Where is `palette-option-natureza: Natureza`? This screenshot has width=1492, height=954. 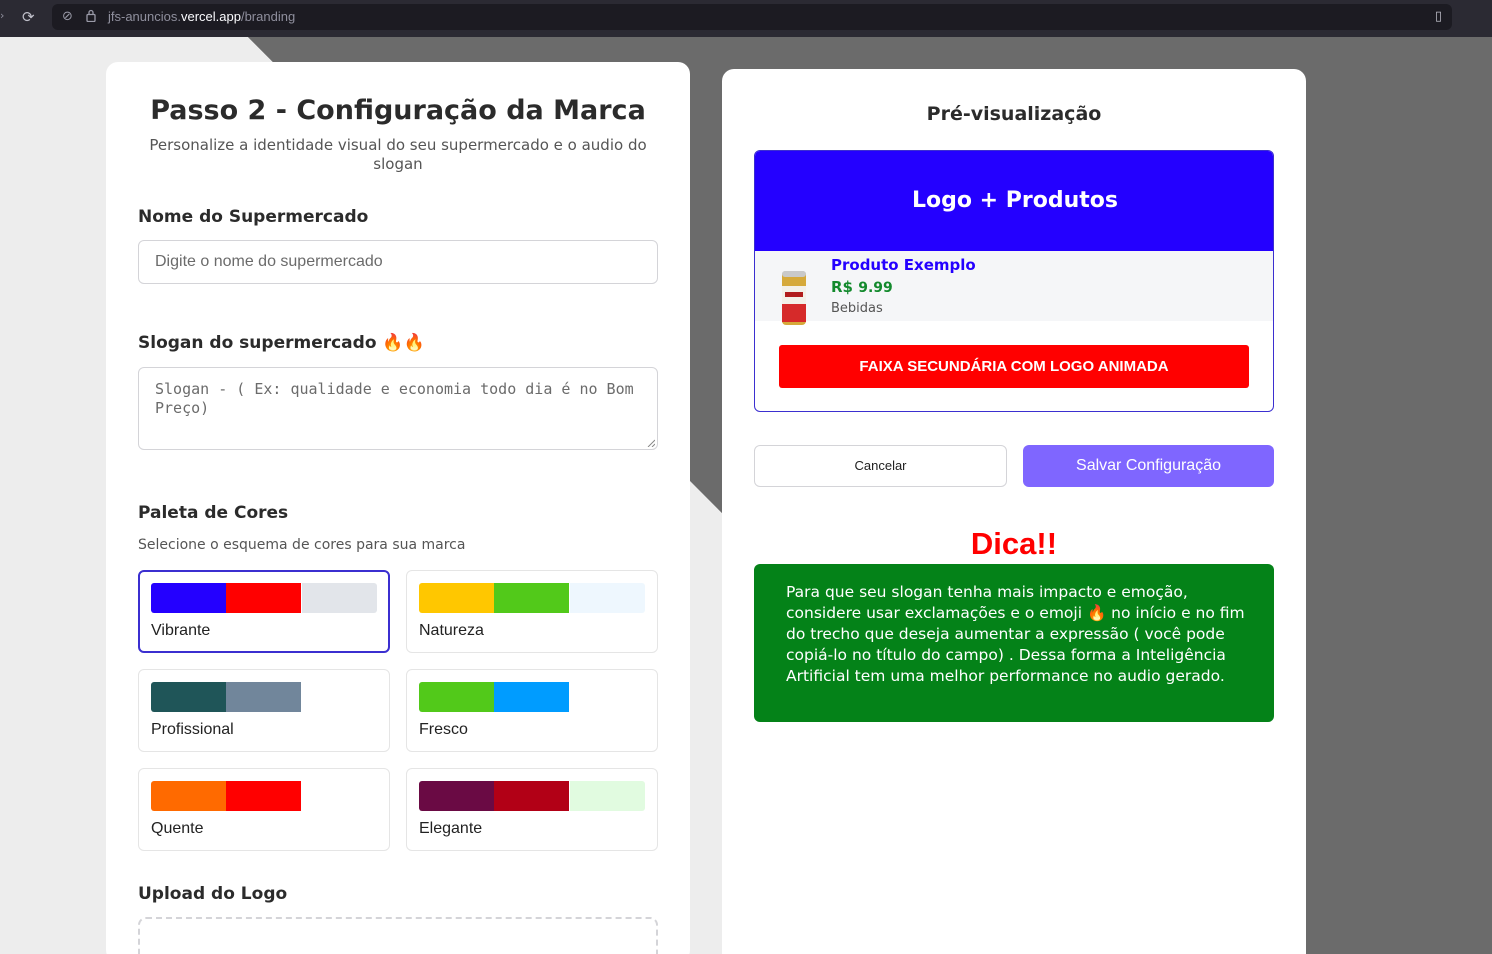 palette-option-natureza: Natureza is located at coordinates (532, 611).